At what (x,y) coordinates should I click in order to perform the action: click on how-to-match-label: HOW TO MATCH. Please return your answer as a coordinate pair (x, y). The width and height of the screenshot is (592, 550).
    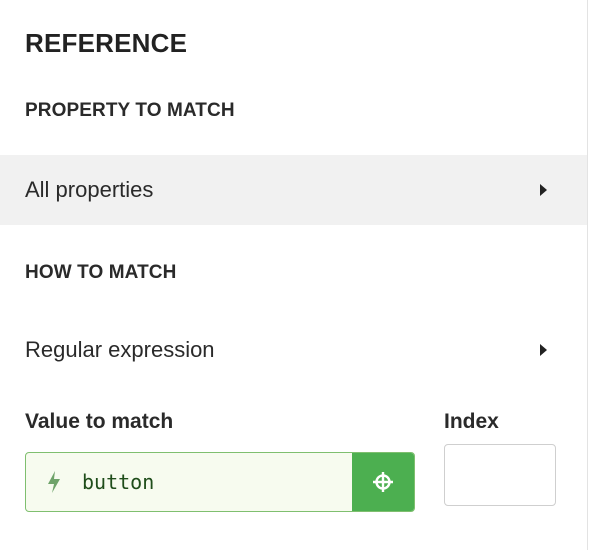
    Looking at the image, I should click on (101, 272).